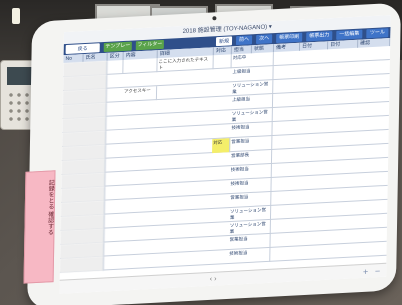 Image resolution: width=402 pixels, height=305 pixels. Describe the element at coordinates (349, 34) in the screenshot. I see `bulk-edit-button: 一括編集` at that location.